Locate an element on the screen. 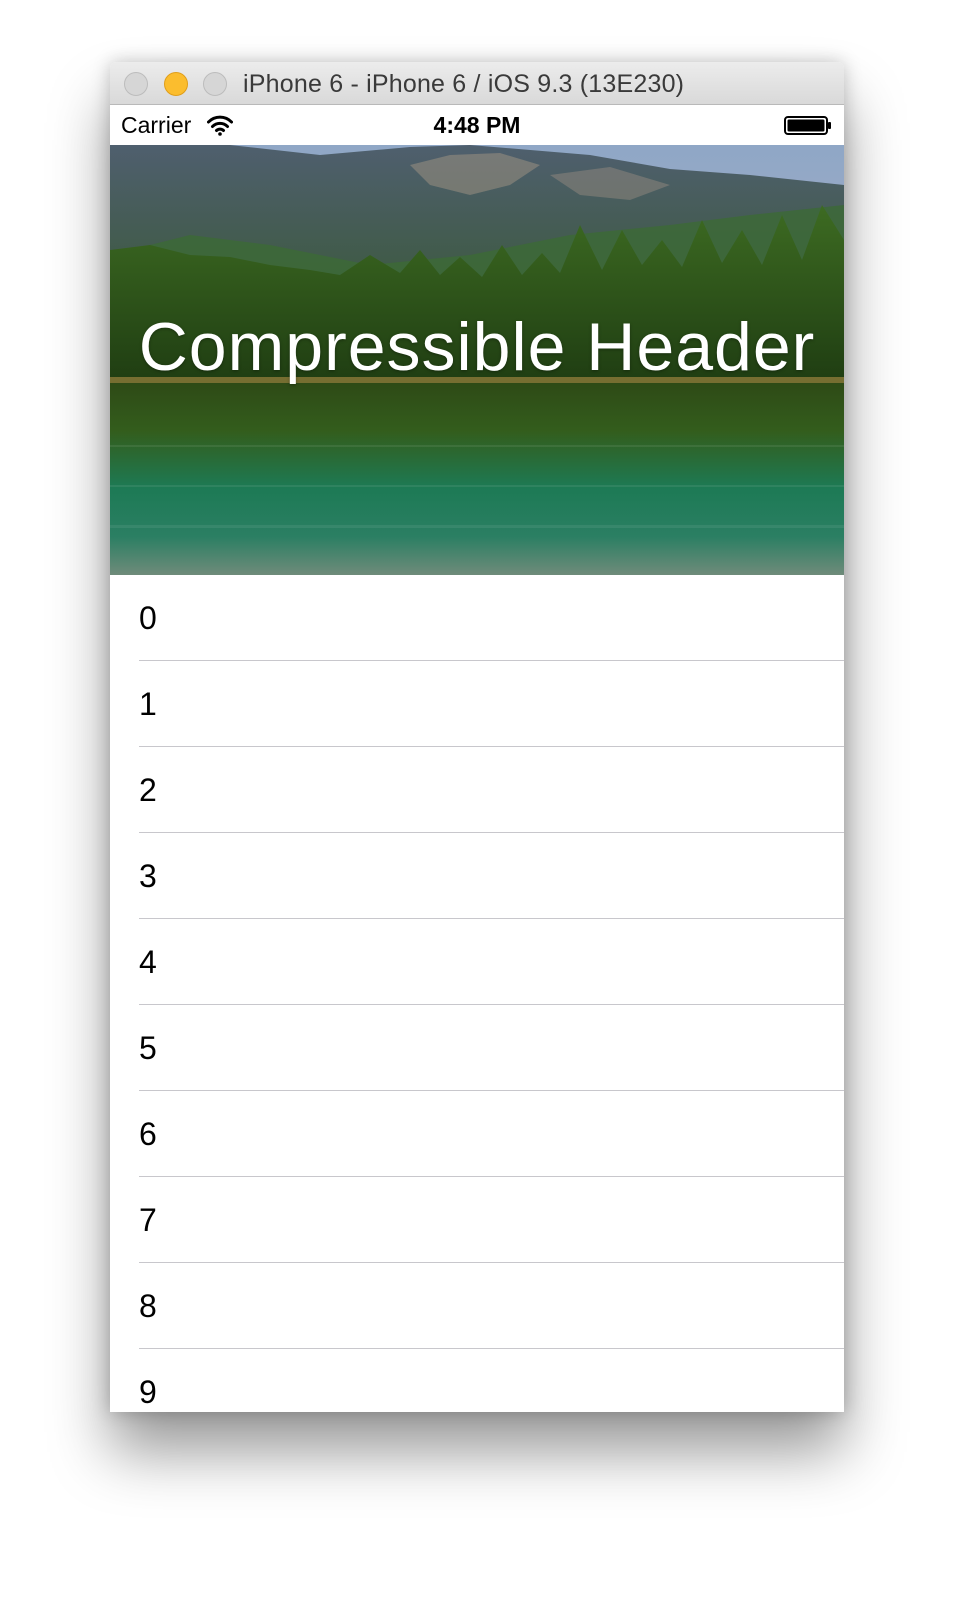  row-label: 2 is located at coordinates (148, 790).